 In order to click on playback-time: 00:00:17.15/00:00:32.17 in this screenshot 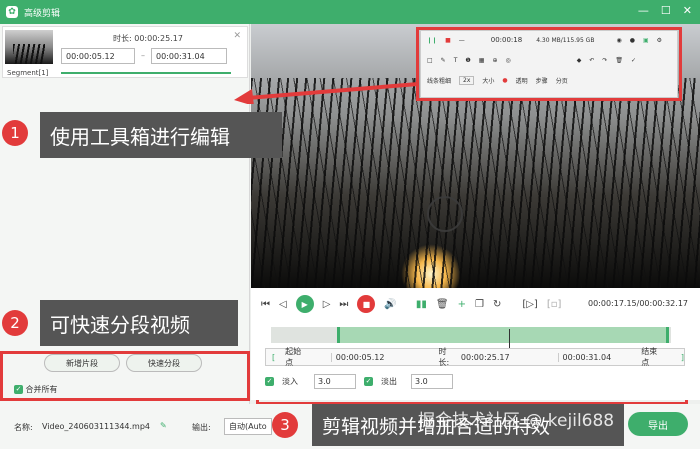, I will do `click(638, 303)`.